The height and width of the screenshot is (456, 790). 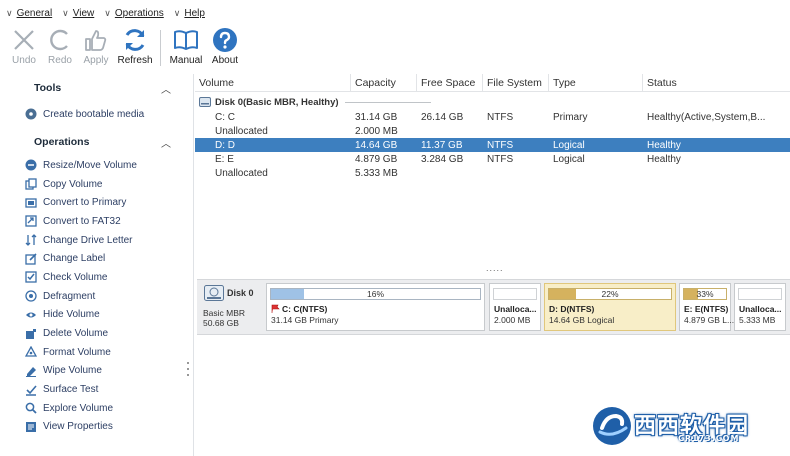 I want to click on partition-d: 22% D: D(NTFS) 14.64 GB Logical, so click(x=610, y=307).